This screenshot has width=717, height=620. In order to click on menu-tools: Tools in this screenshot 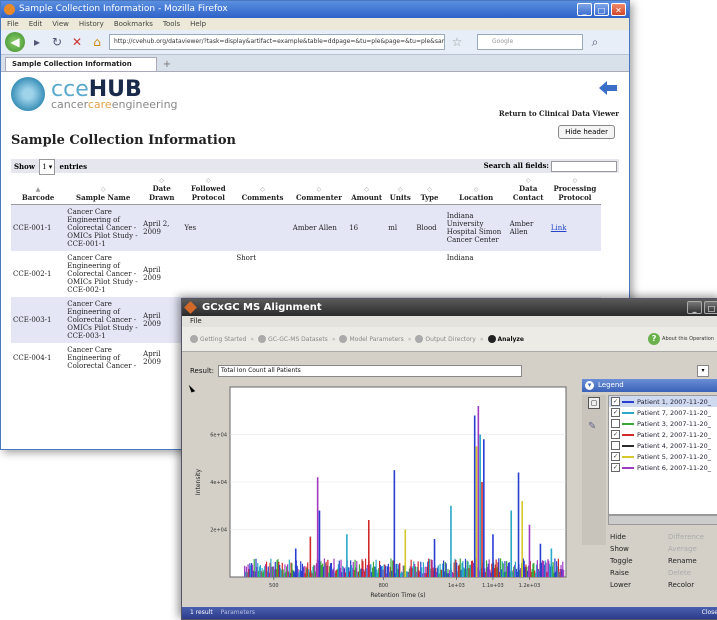, I will do `click(171, 24)`.